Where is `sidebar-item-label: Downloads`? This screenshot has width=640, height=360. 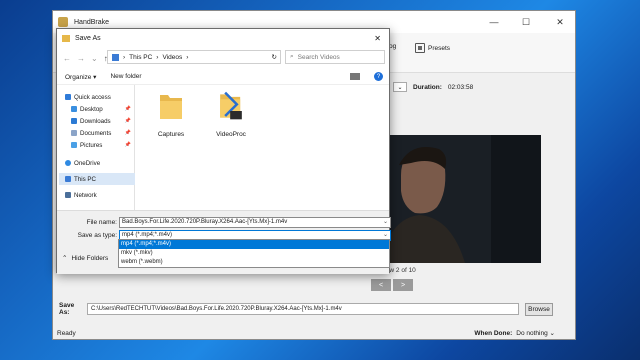 sidebar-item-label: Downloads is located at coordinates (95, 121).